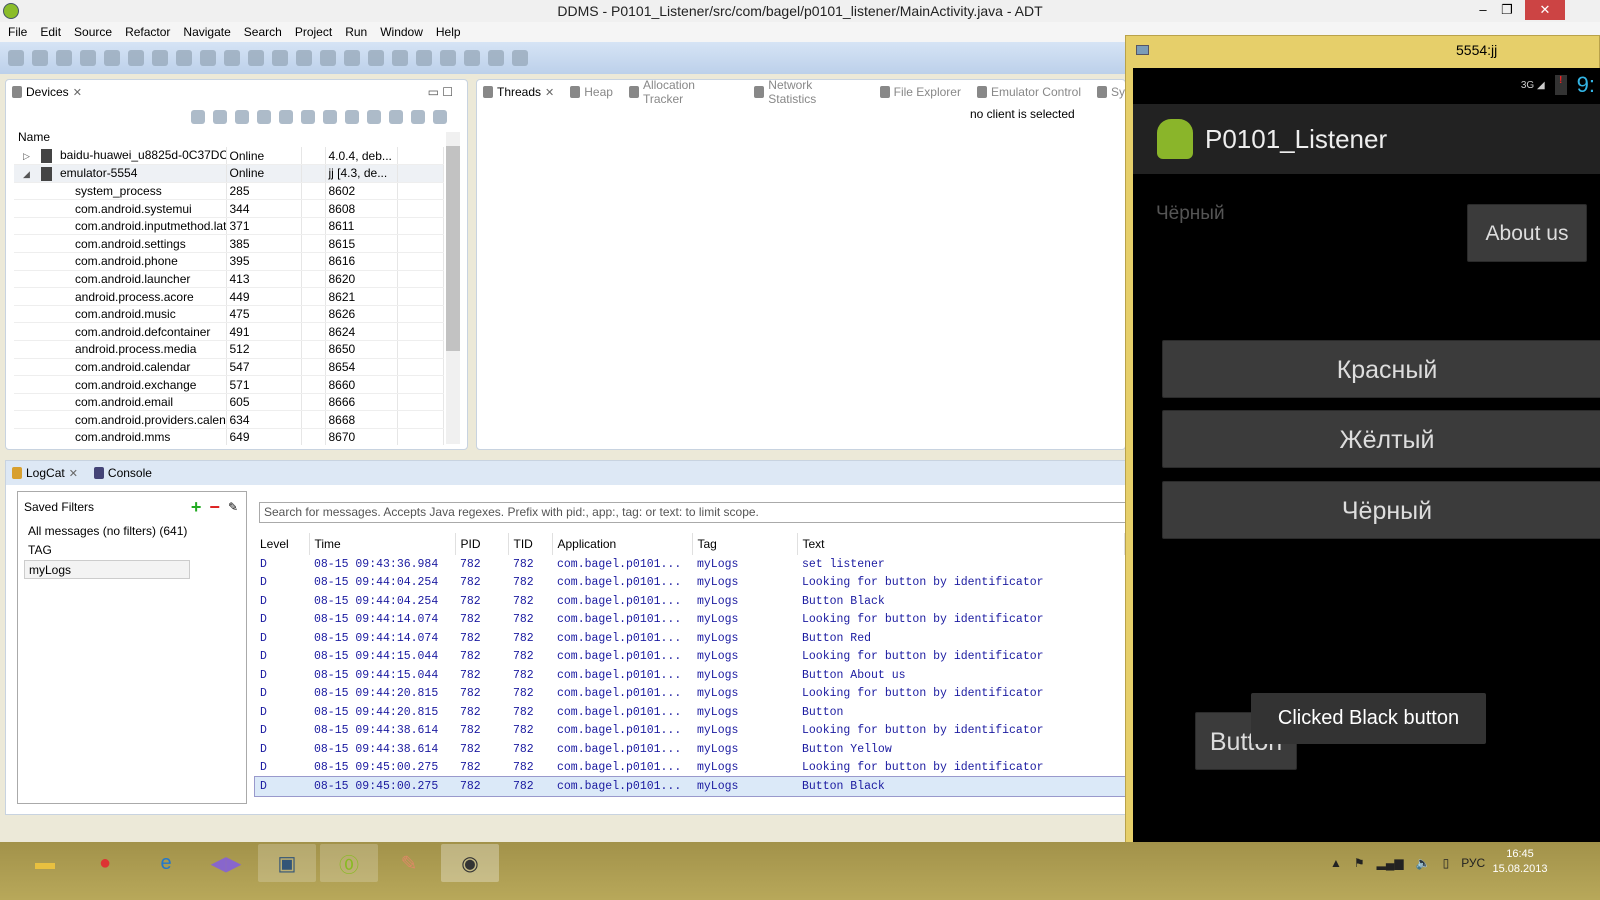  I want to click on power-icon: ▯, so click(1446, 863).